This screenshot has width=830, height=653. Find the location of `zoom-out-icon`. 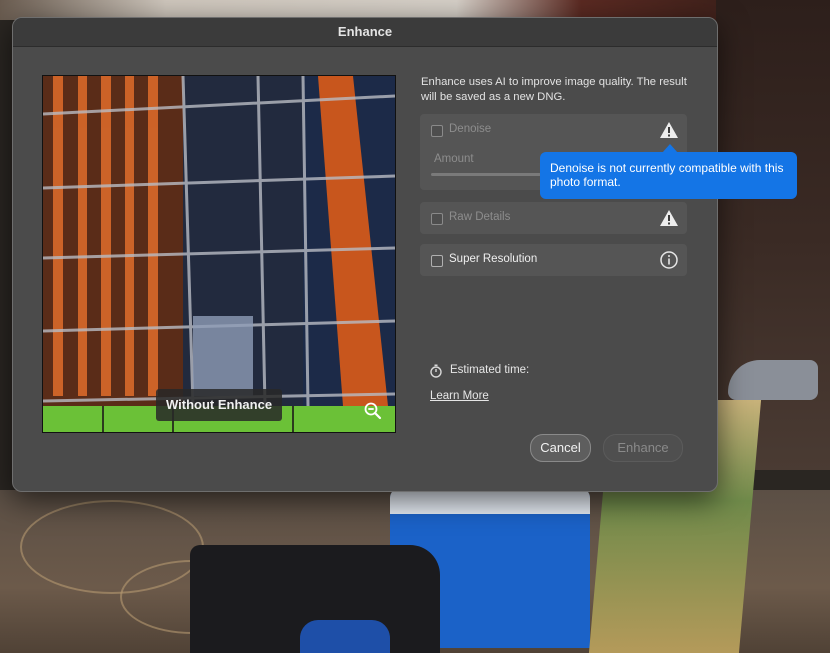

zoom-out-icon is located at coordinates (373, 411).